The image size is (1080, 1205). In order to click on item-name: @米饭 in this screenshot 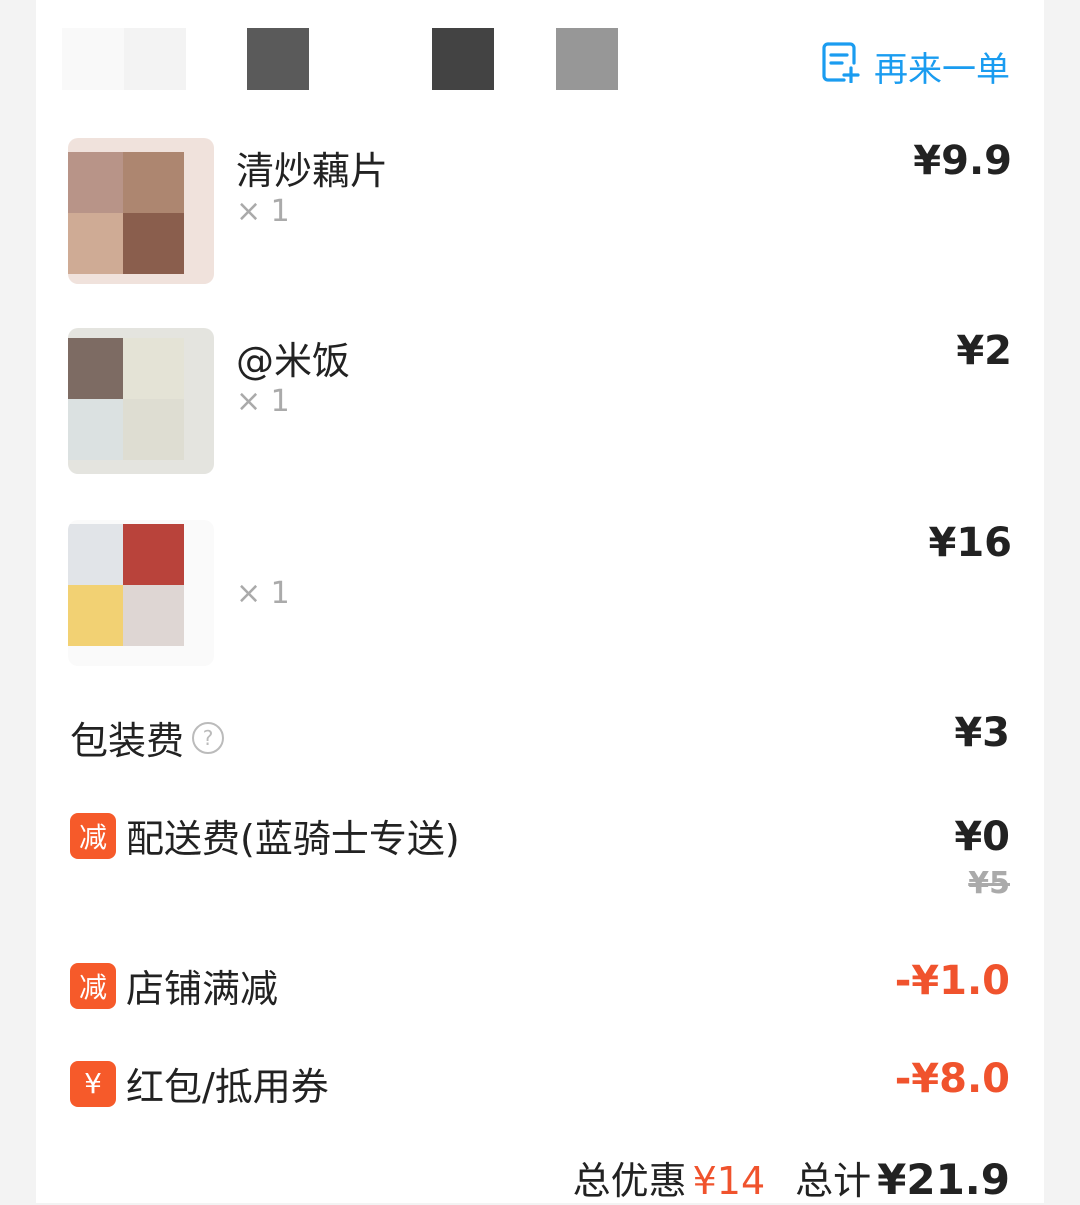, I will do `click(293, 361)`.